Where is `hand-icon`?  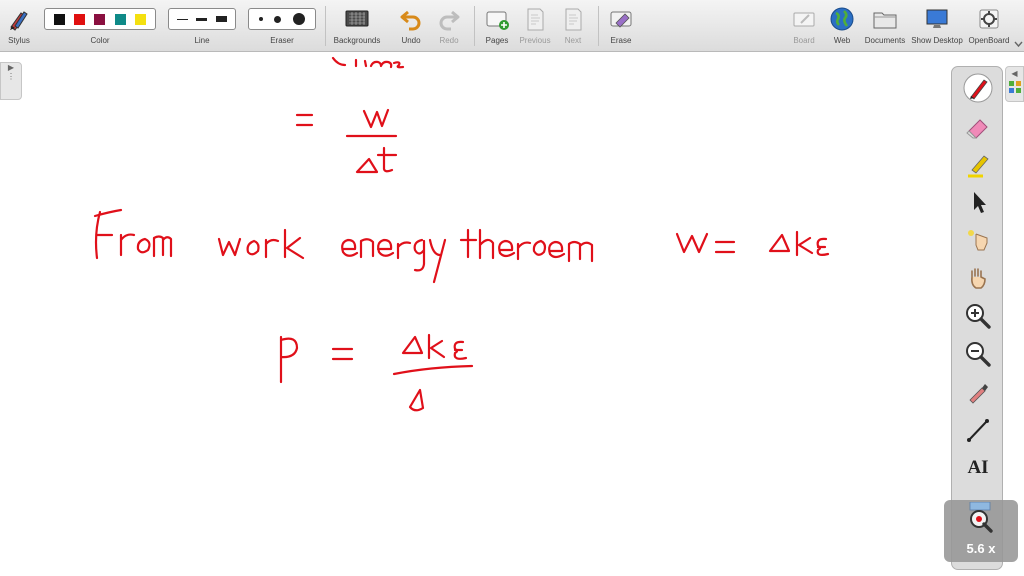
hand-icon is located at coordinates (978, 278).